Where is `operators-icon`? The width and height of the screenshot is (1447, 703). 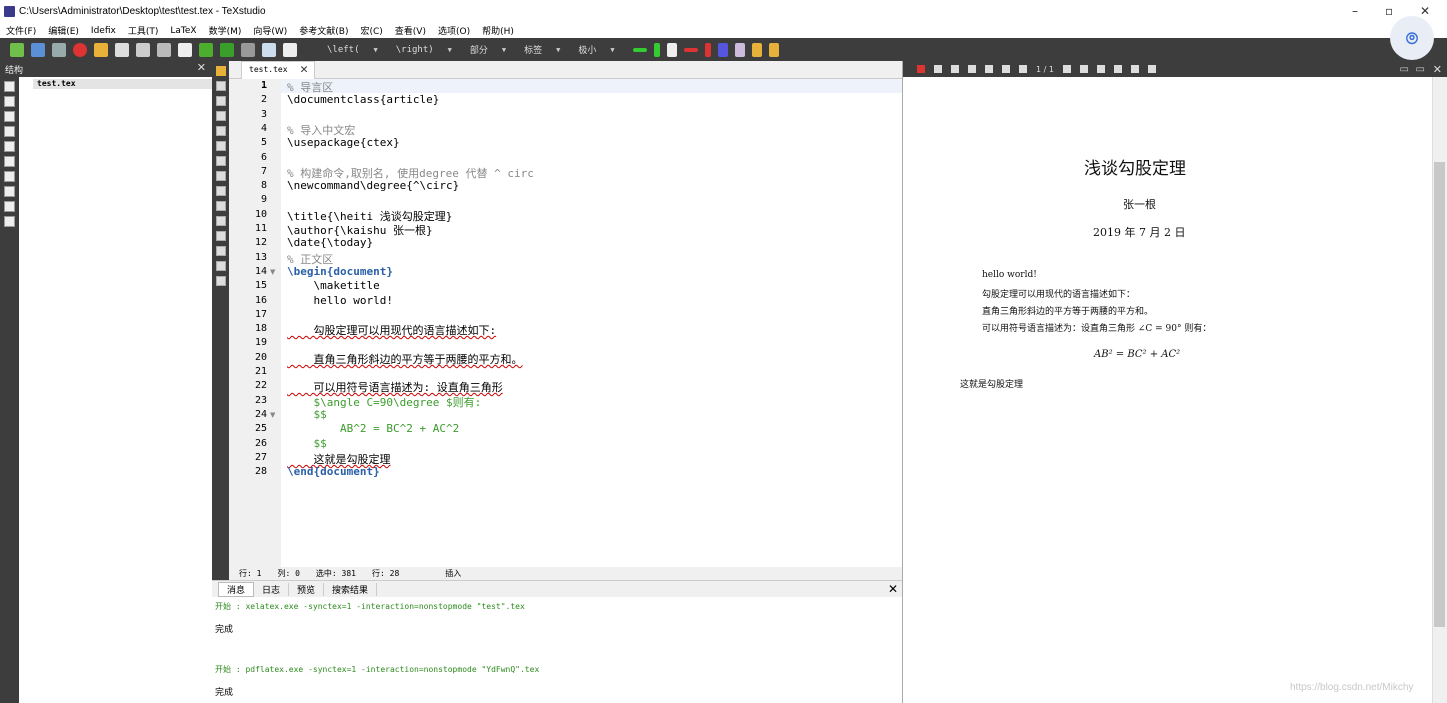
operators-icon is located at coordinates (9, 161).